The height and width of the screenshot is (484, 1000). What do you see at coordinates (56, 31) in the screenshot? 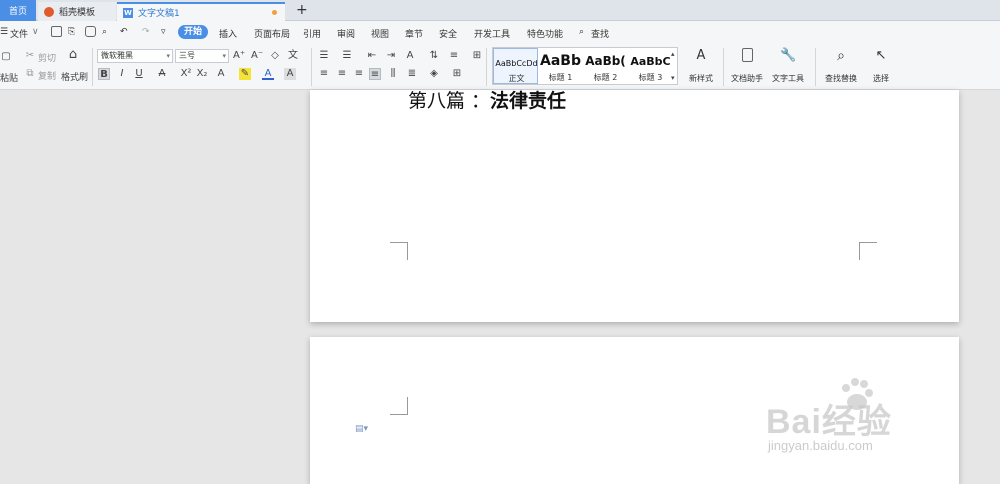
I see `save-icon` at bounding box center [56, 31].